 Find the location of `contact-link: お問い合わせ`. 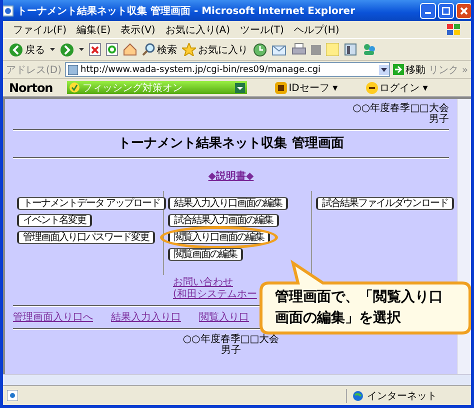

contact-link: お問い合わせ is located at coordinates (203, 283).